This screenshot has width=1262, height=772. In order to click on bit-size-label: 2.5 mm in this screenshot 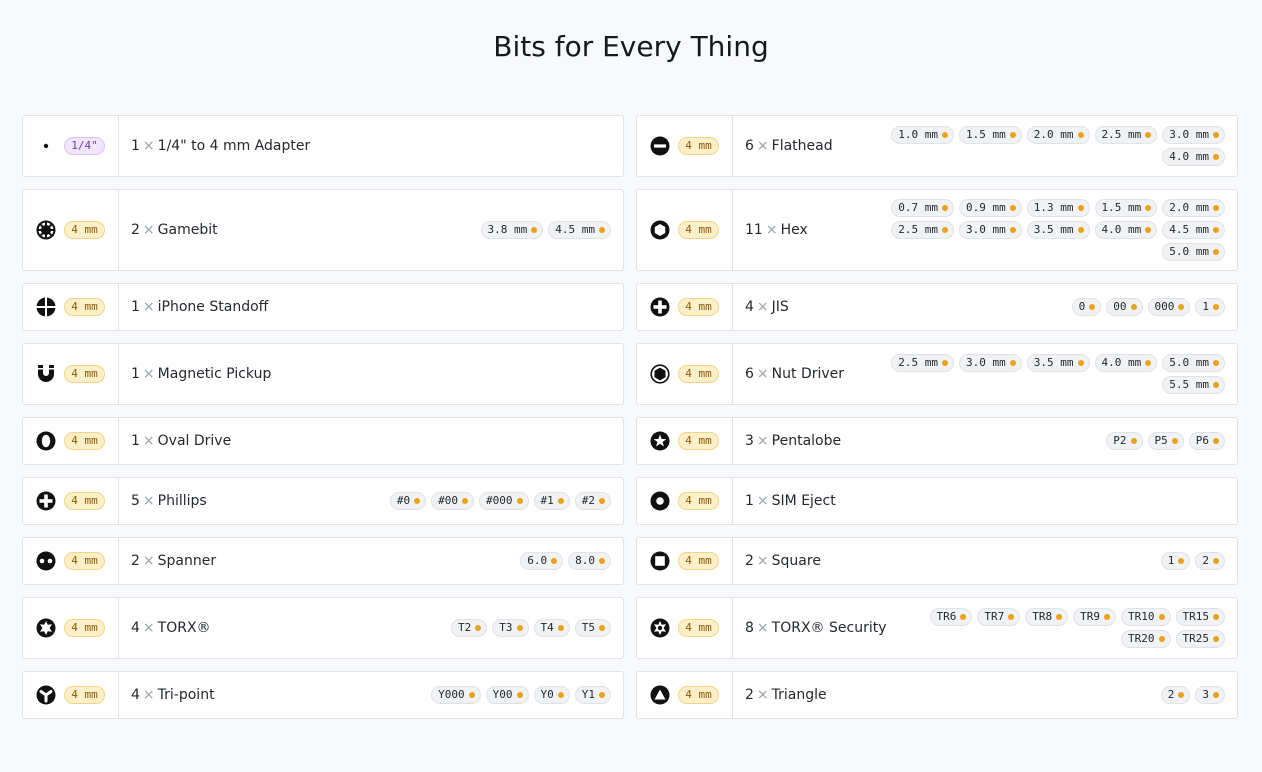, I will do `click(918, 362)`.